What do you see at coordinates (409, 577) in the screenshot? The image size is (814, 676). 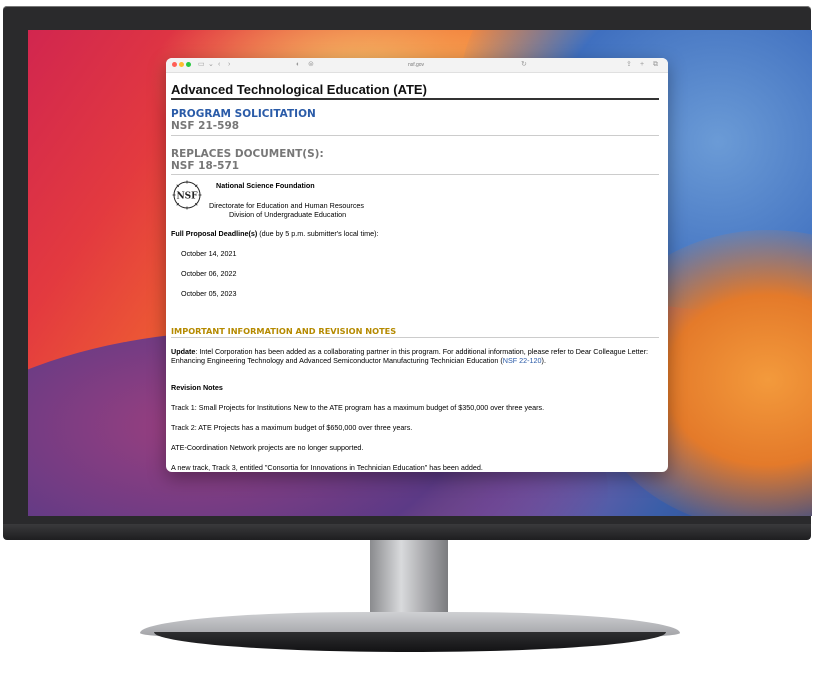 I see `monitor-stand-neck` at bounding box center [409, 577].